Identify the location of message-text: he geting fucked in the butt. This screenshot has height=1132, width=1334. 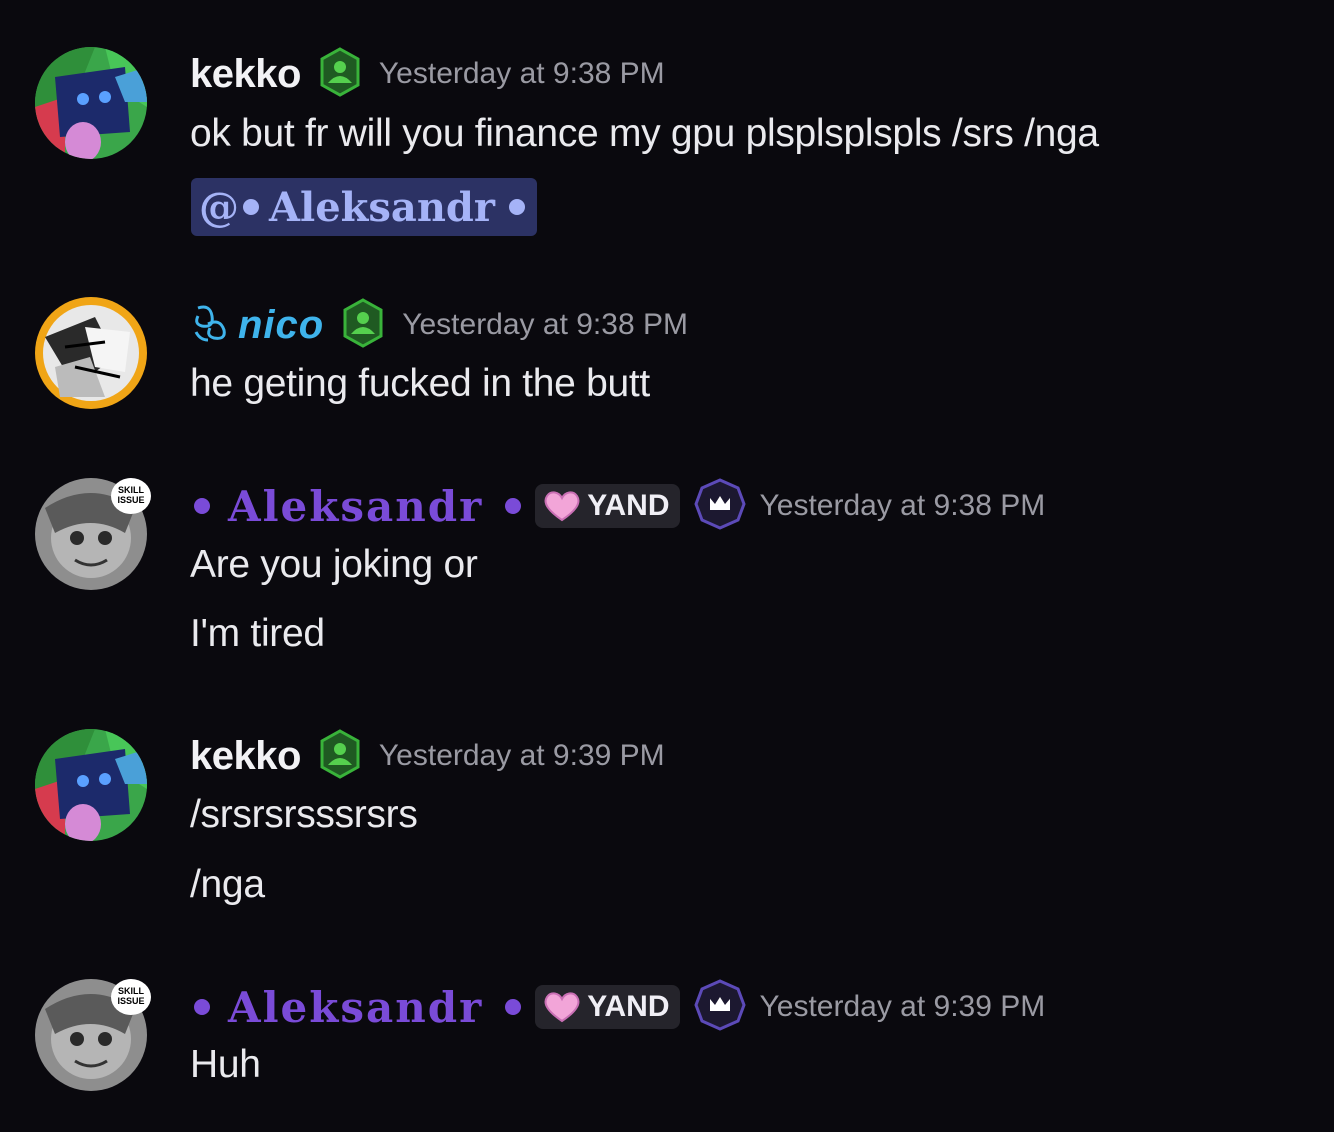
(420, 383).